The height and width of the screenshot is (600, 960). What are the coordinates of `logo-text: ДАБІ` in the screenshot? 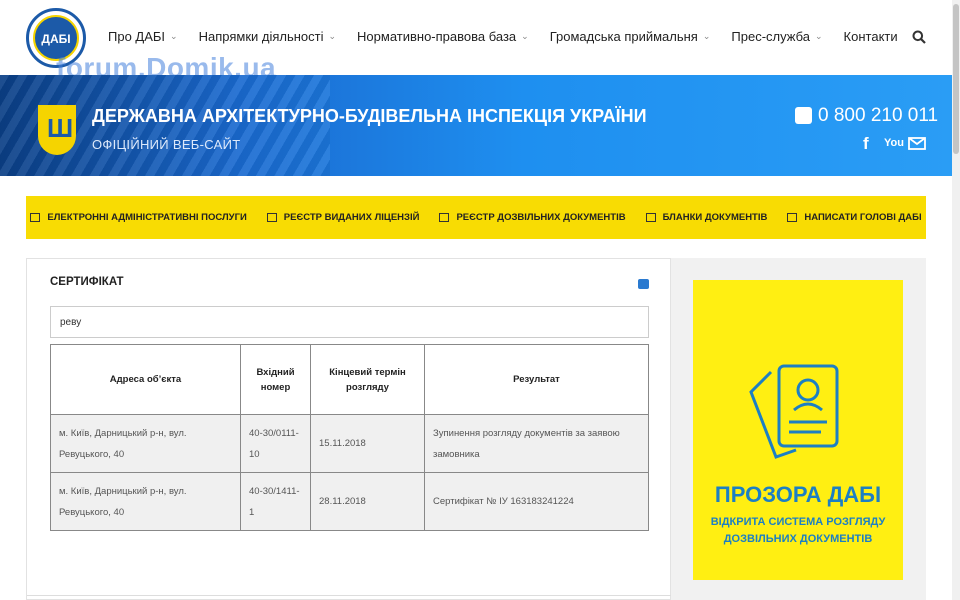 It's located at (56, 39).